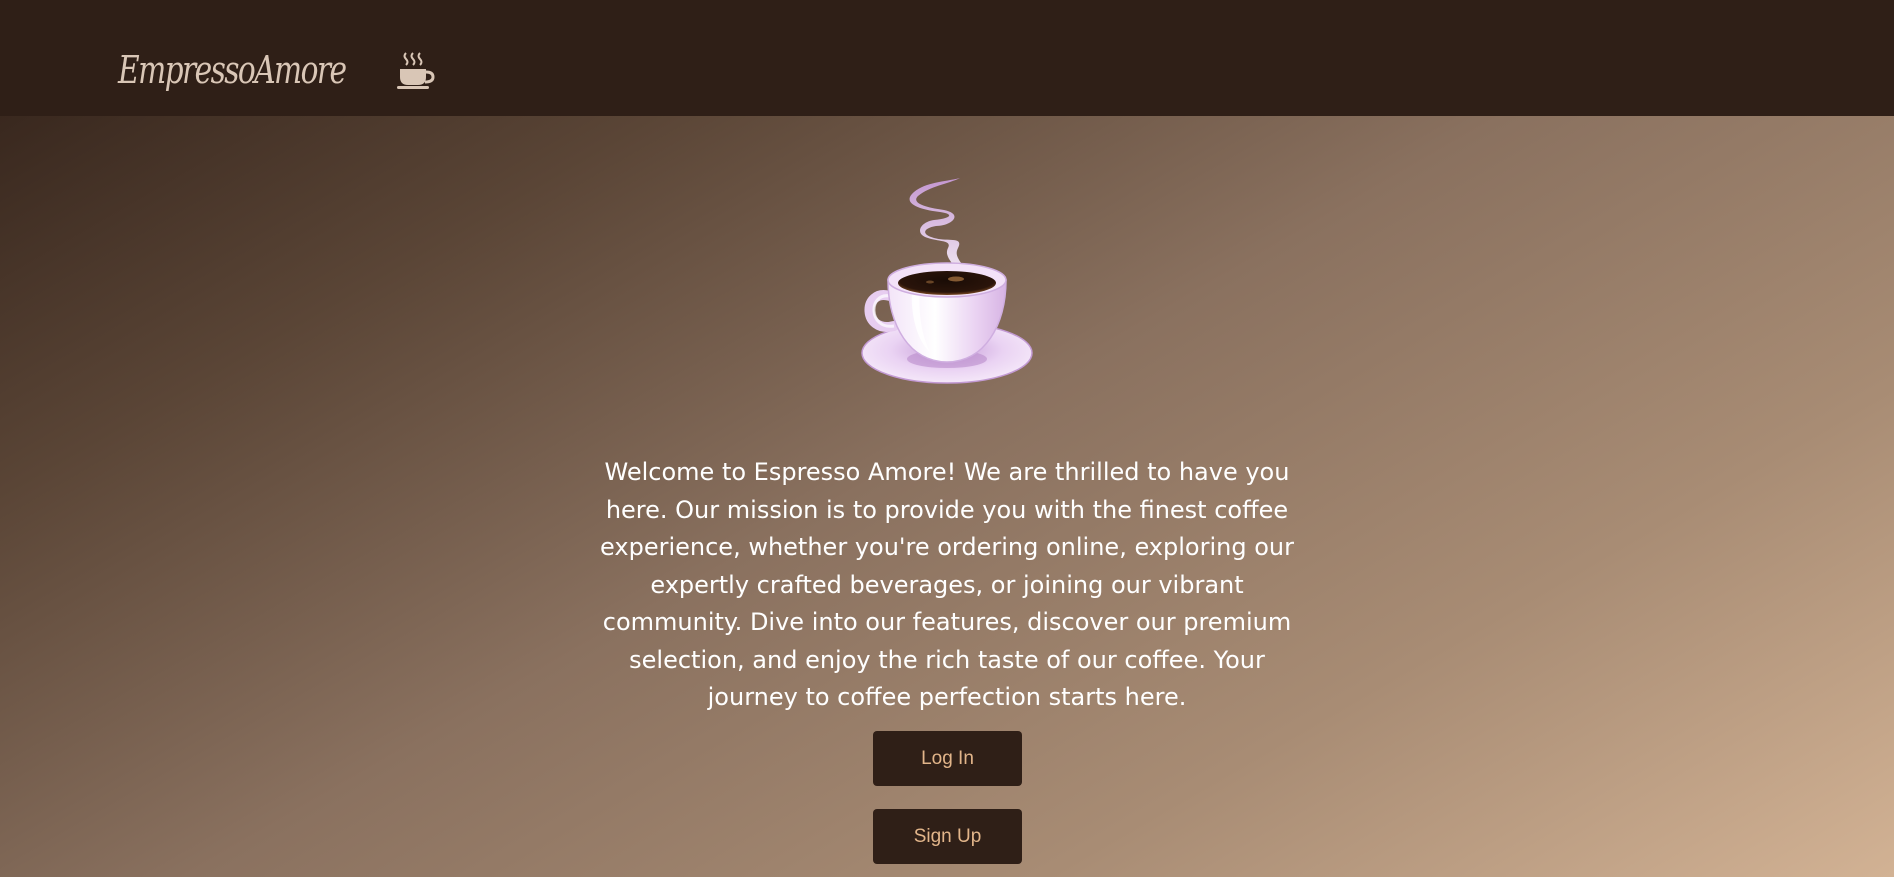 The width and height of the screenshot is (1894, 877). Describe the element at coordinates (947, 758) in the screenshot. I see `login-button: Log In` at that location.